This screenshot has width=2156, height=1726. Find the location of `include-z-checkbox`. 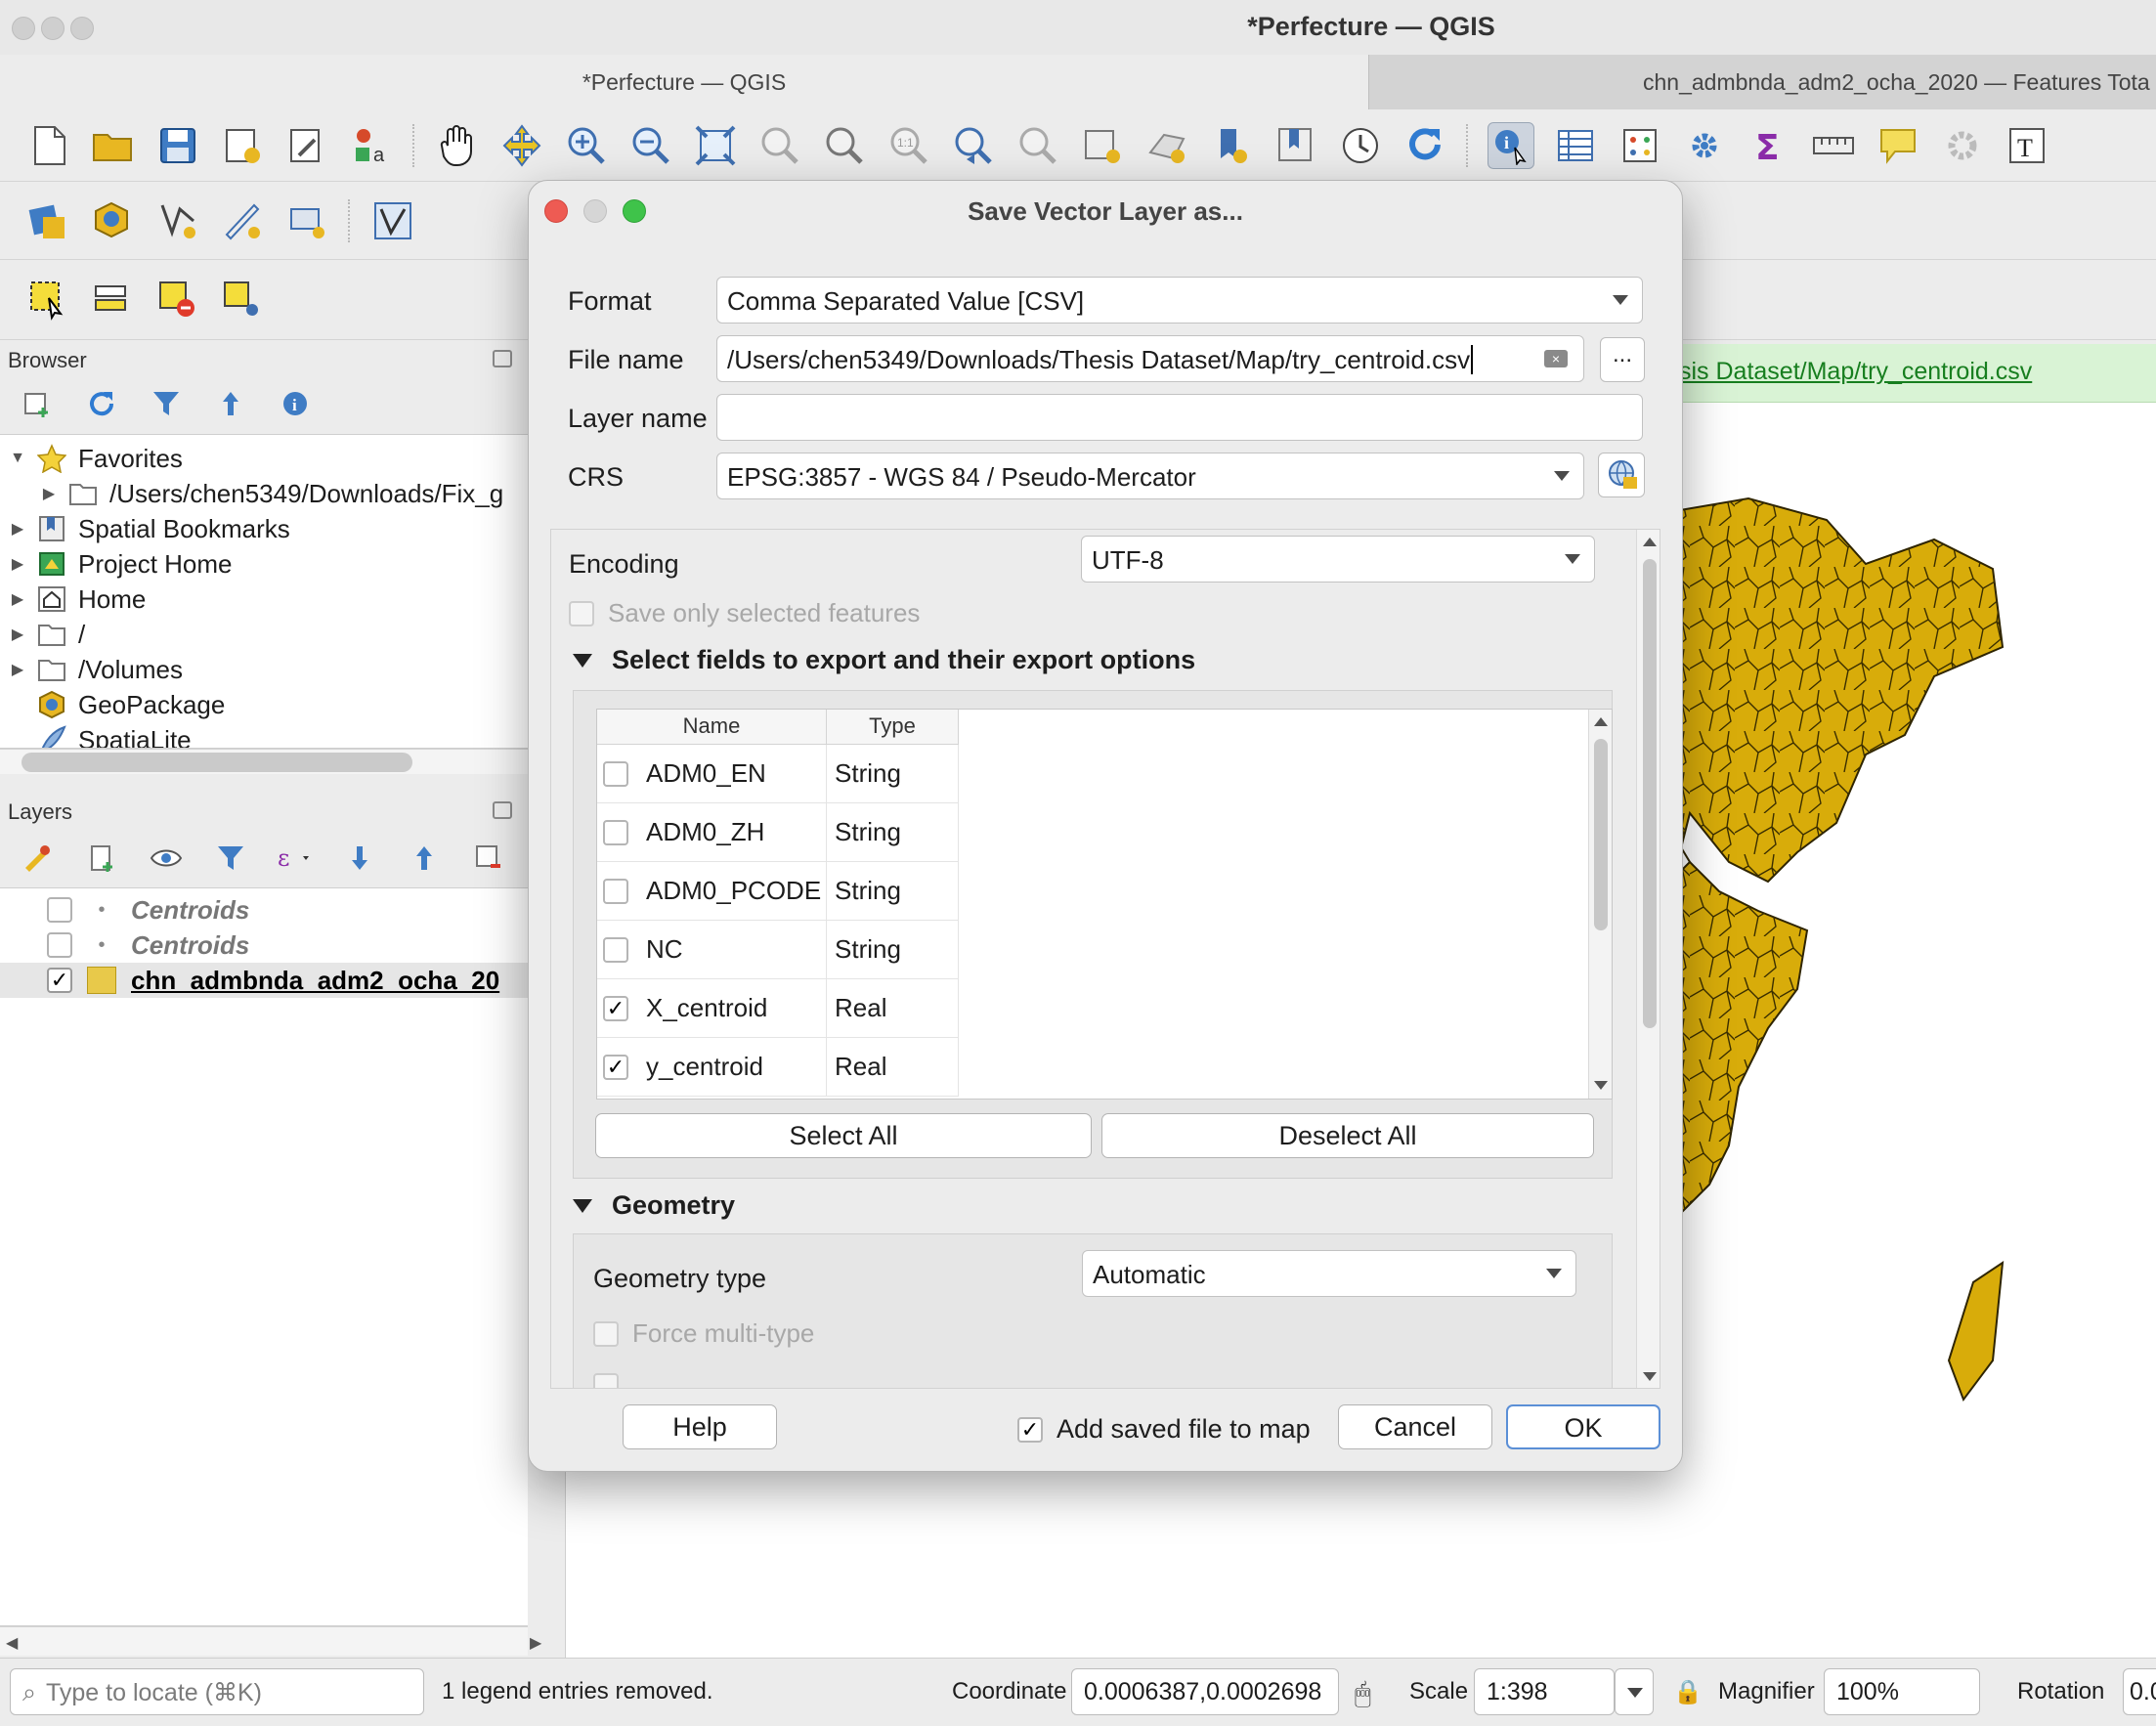

include-z-checkbox is located at coordinates (606, 1381).